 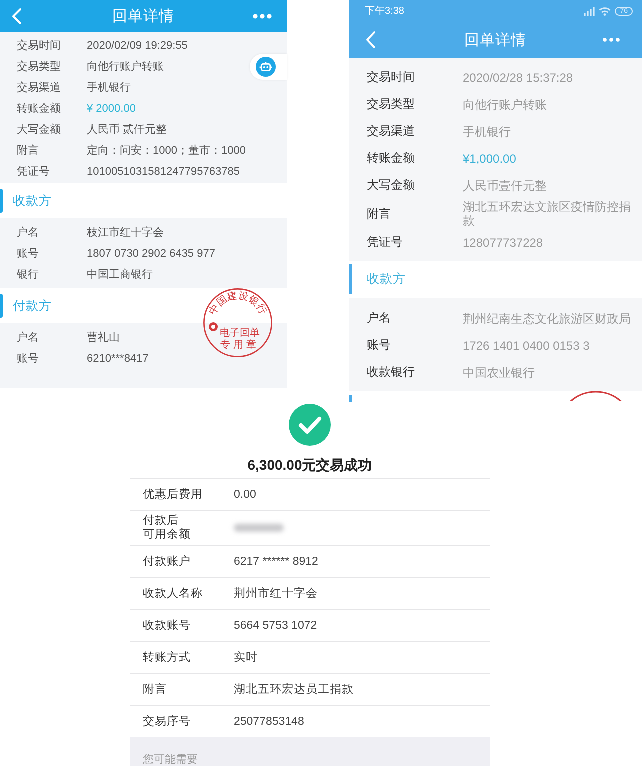 What do you see at coordinates (499, 372) in the screenshot?
I see `field-value: 中国农业银行` at bounding box center [499, 372].